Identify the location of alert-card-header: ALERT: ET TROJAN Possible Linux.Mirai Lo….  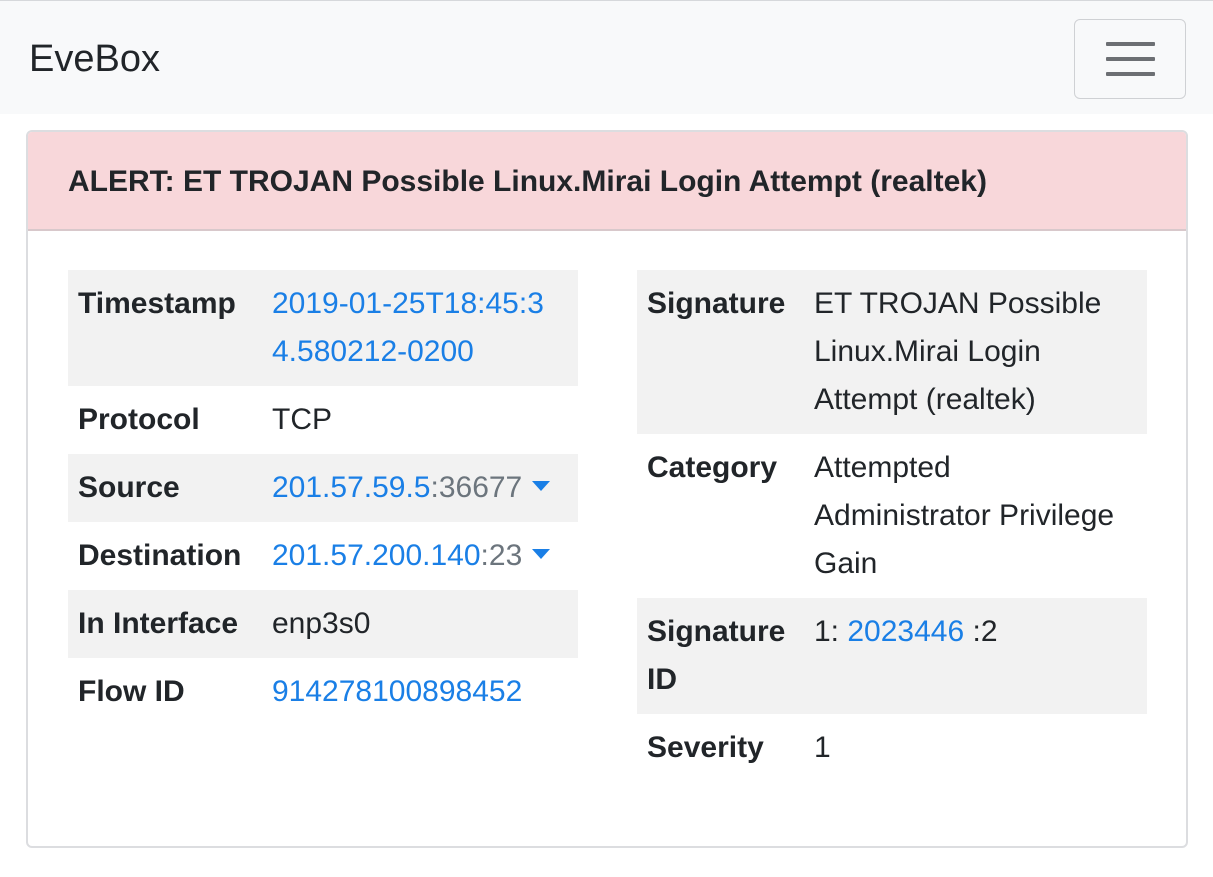
(607, 181).